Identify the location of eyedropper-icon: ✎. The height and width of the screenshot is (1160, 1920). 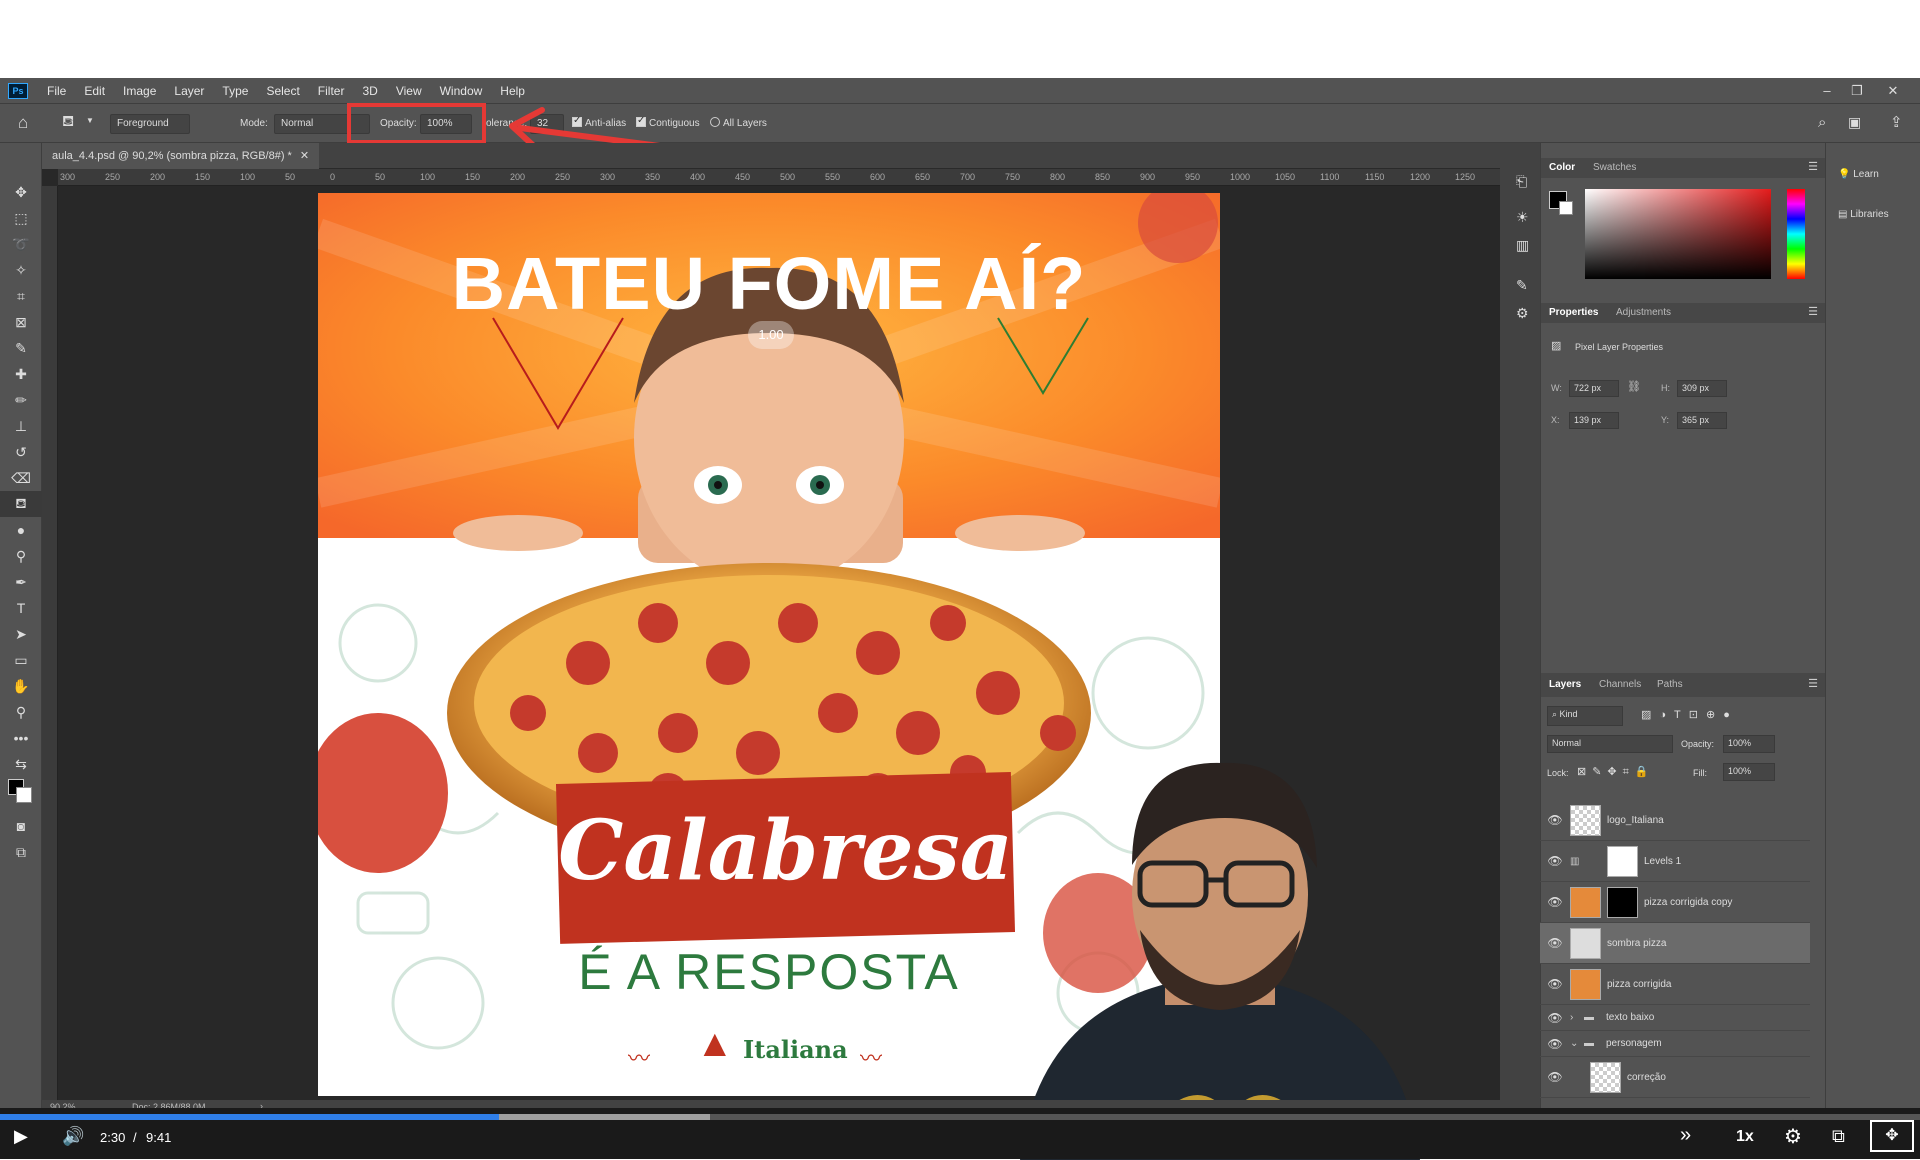
(21, 348).